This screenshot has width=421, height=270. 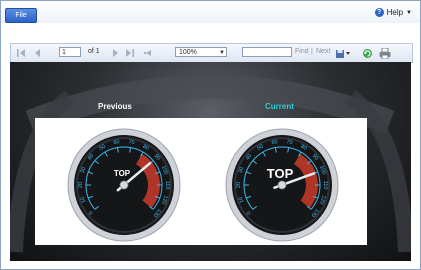 I want to click on print-icon, so click(x=385, y=53).